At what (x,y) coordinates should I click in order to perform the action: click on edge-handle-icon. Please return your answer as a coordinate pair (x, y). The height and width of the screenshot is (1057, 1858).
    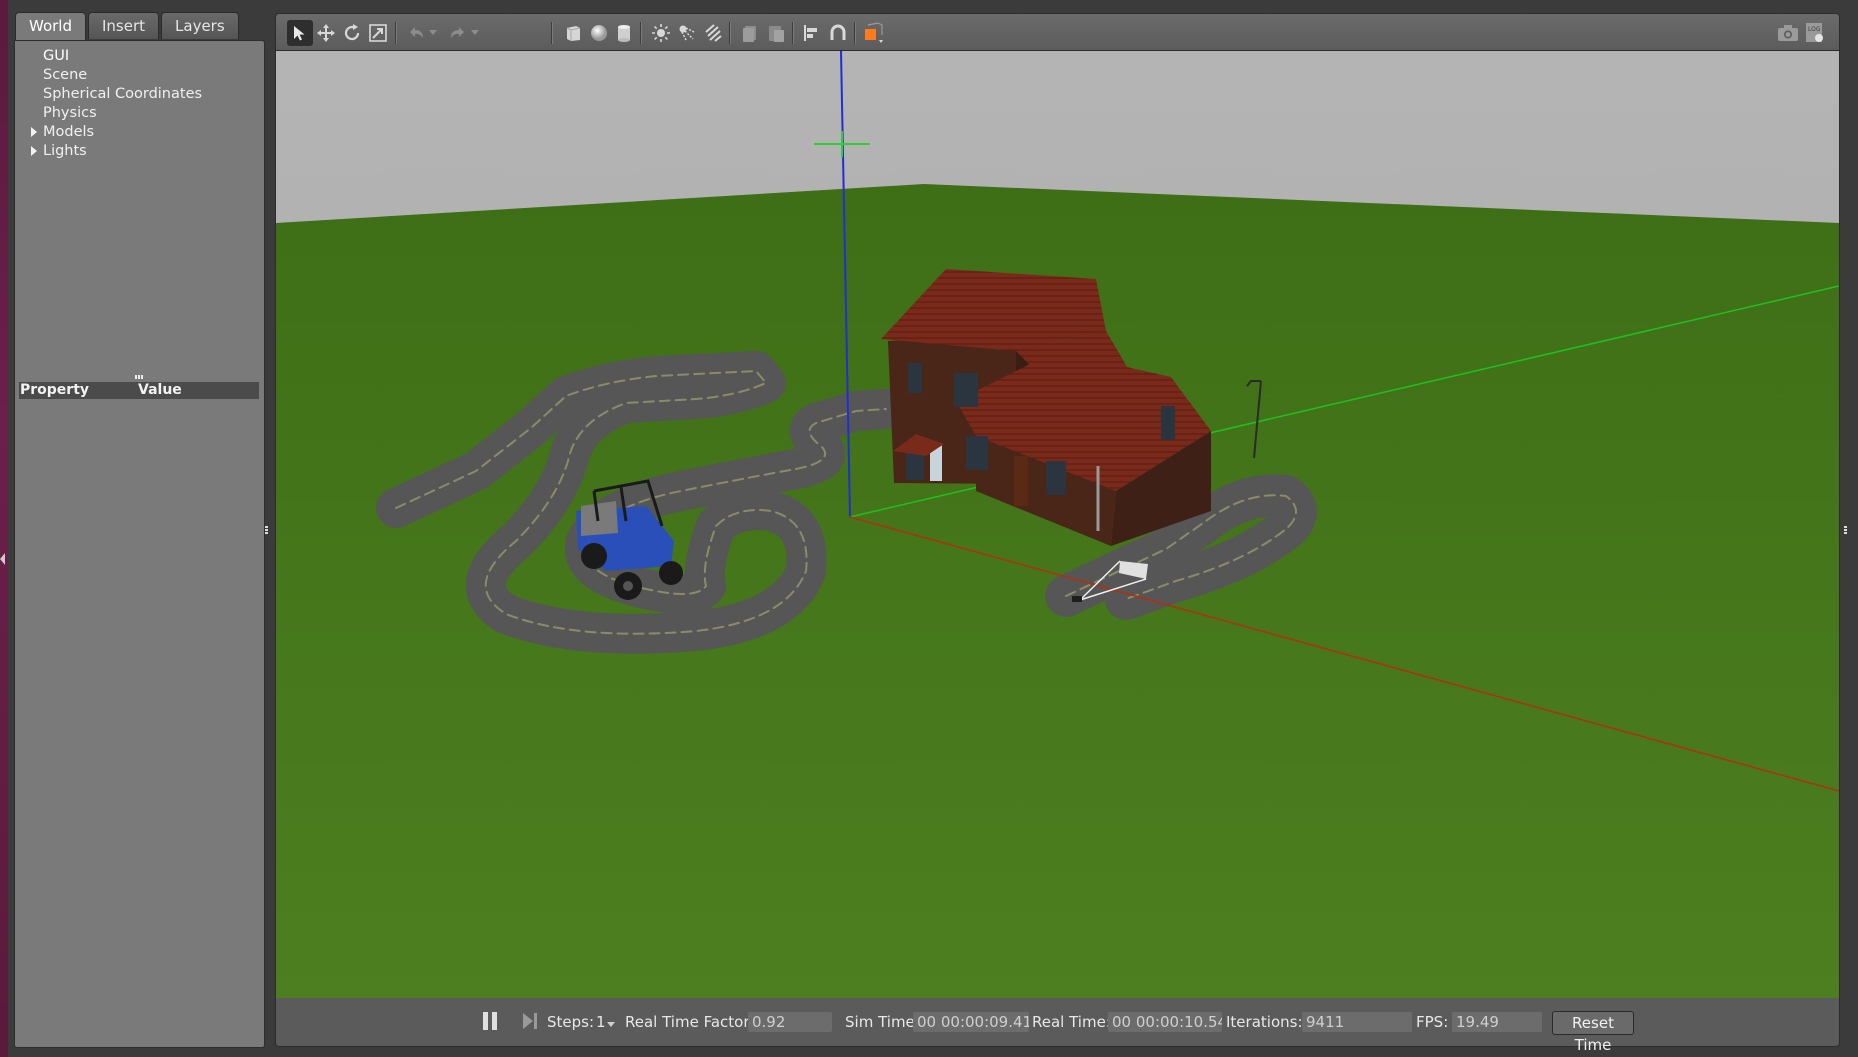
    Looking at the image, I should click on (2, 559).